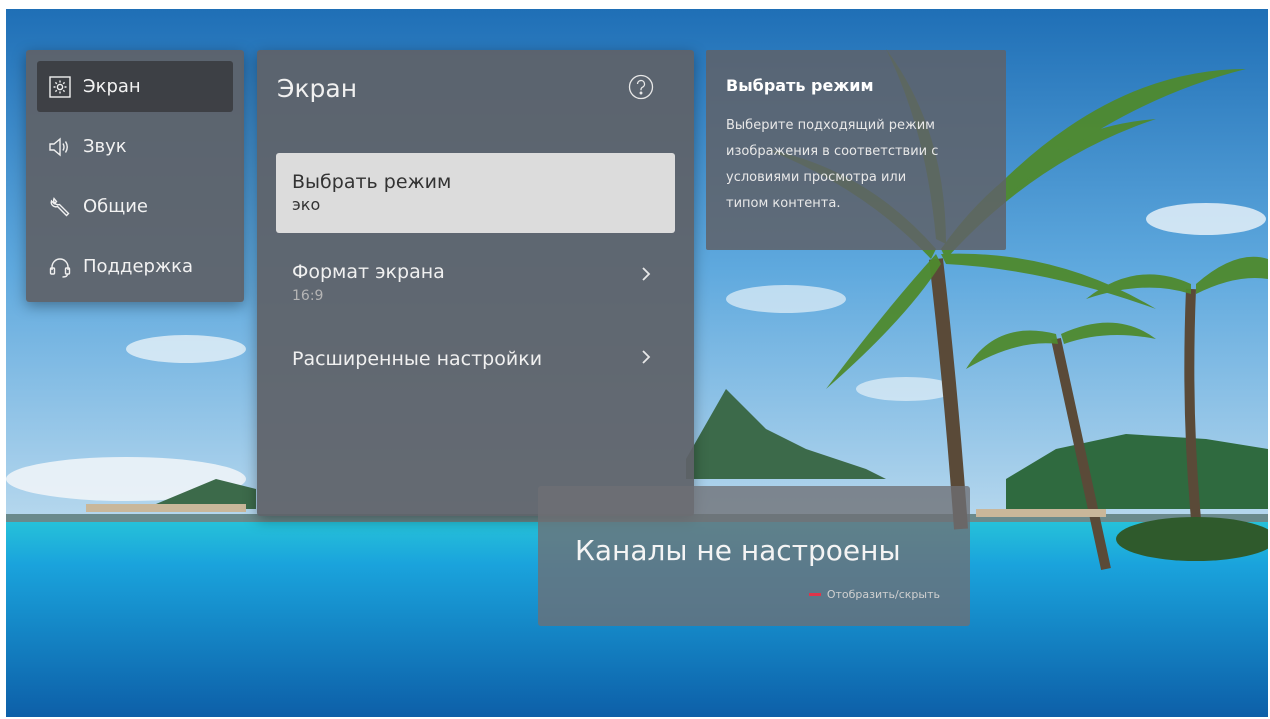  I want to click on help-line: условиями просмотра или, so click(816, 177).